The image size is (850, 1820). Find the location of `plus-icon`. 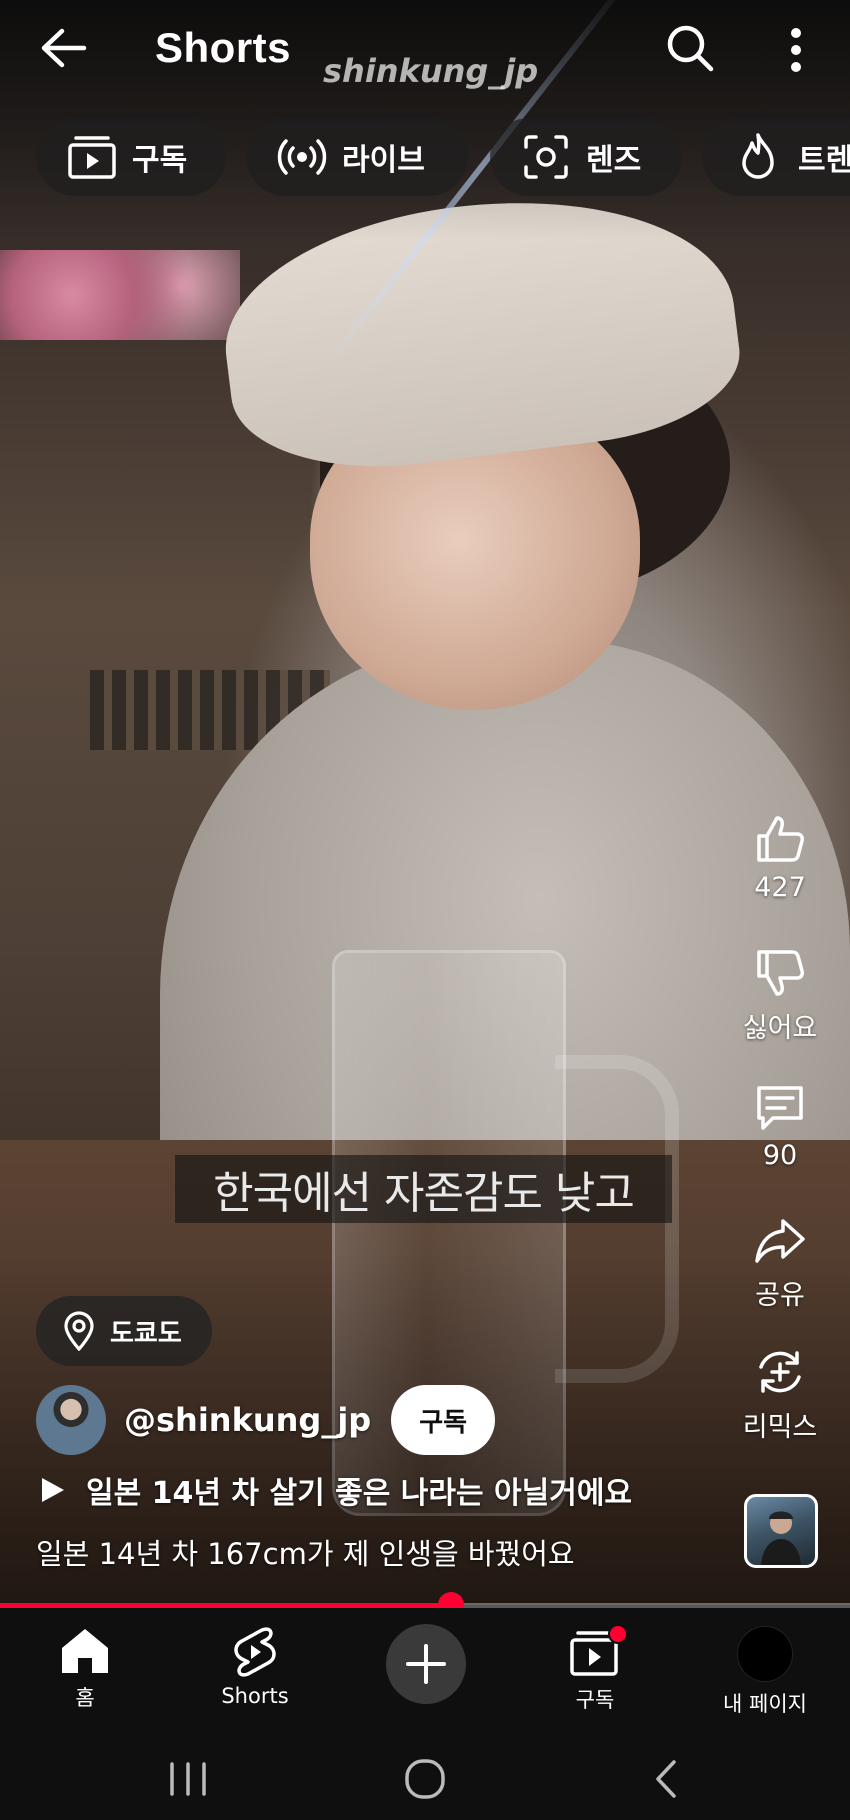

plus-icon is located at coordinates (426, 1664).